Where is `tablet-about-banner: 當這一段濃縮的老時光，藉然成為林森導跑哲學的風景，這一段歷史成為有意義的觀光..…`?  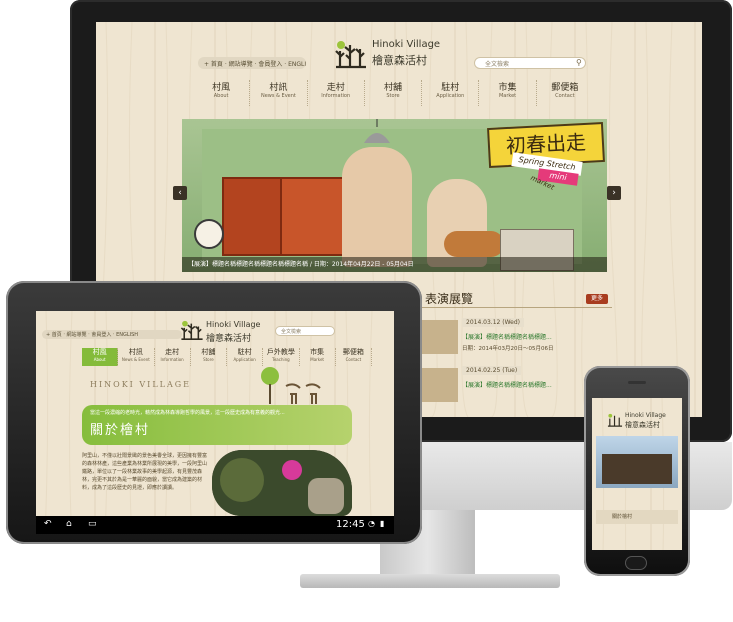
tablet-about-banner: 當這一段濃縮的老時光，藉然成為林森導跑哲學的風景，這一段歷史成為有意義的觀光..… is located at coordinates (217, 425).